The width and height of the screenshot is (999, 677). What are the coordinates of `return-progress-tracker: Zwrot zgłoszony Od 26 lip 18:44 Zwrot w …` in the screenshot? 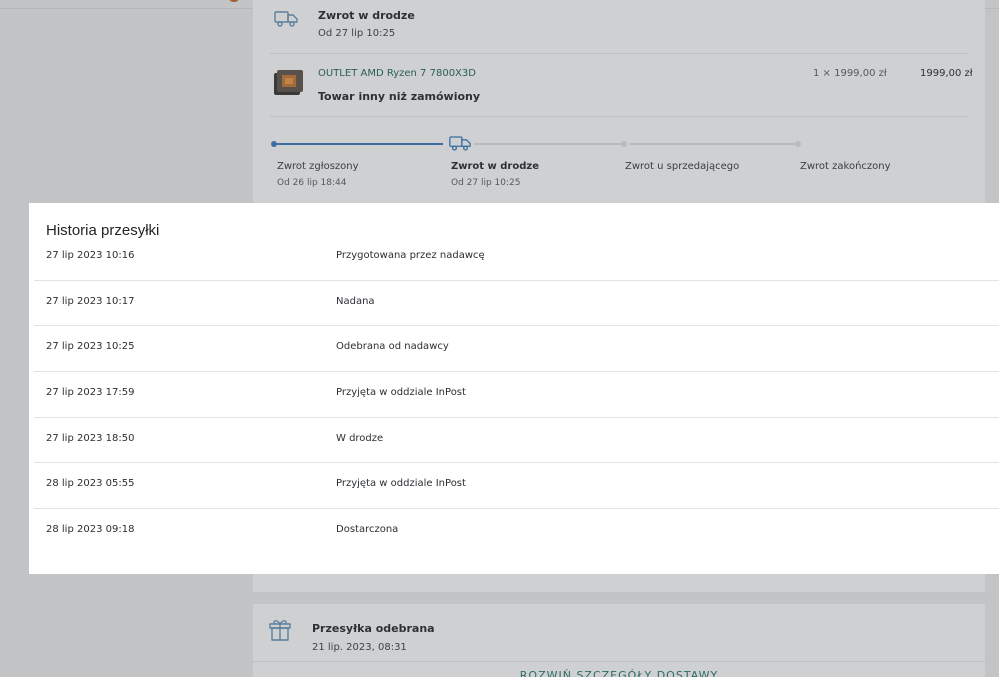 It's located at (622, 164).